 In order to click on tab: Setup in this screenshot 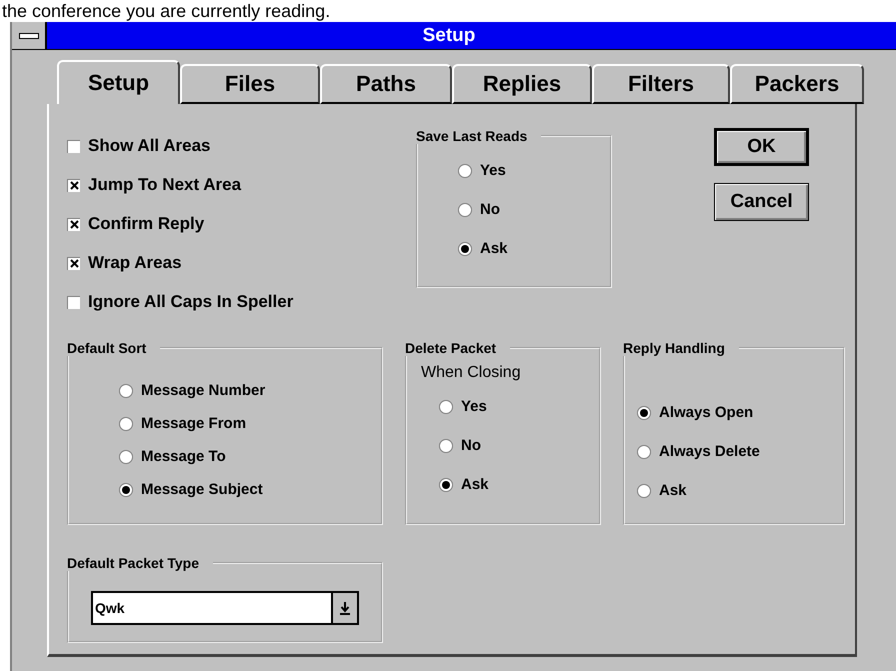, I will do `click(118, 82)`.